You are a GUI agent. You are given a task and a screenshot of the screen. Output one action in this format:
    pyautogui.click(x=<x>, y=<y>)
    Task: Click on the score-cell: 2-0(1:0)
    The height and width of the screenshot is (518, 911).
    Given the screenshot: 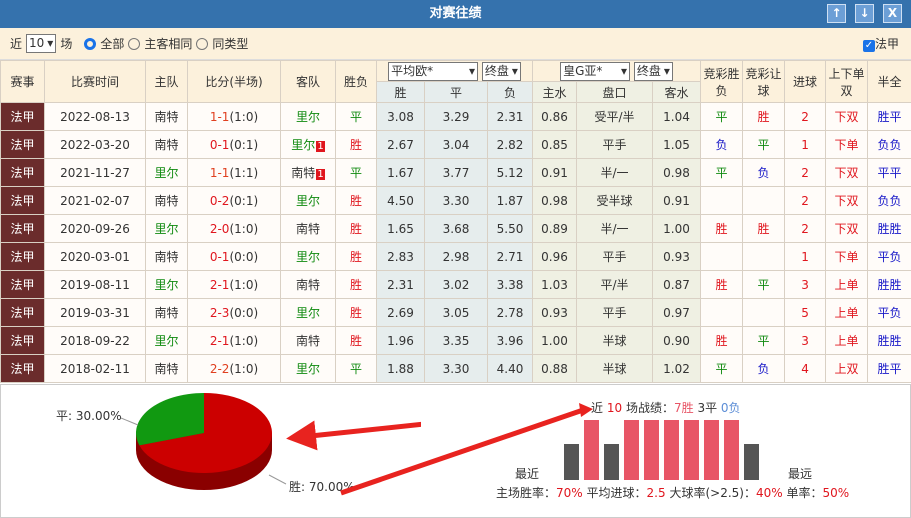 What is the action you would take?
    pyautogui.click(x=234, y=228)
    